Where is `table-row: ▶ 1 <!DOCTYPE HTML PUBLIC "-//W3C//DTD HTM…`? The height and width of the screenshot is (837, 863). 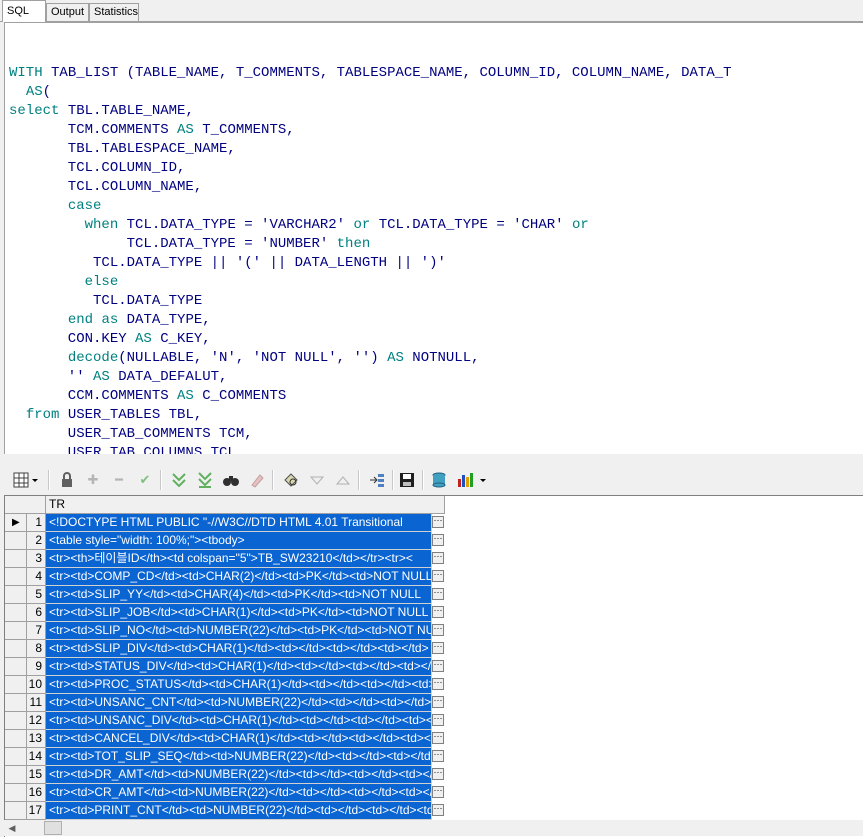 table-row: ▶ 1 <!DOCTYPE HTML PUBLIC "-//W3C//DTD HTM… is located at coordinates (225, 523).